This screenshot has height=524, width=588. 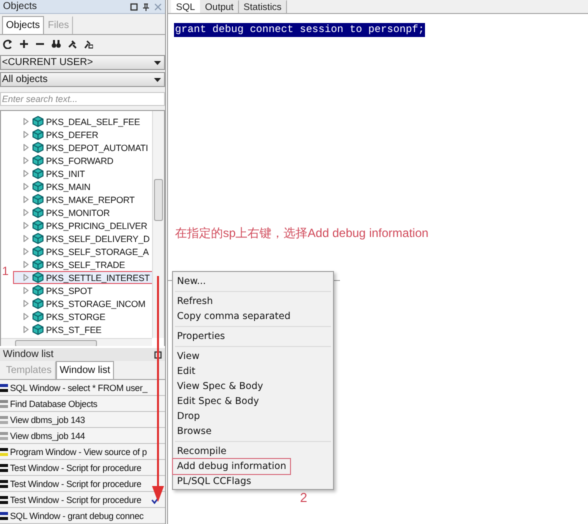 I want to click on menu-item: Drop, so click(x=188, y=416).